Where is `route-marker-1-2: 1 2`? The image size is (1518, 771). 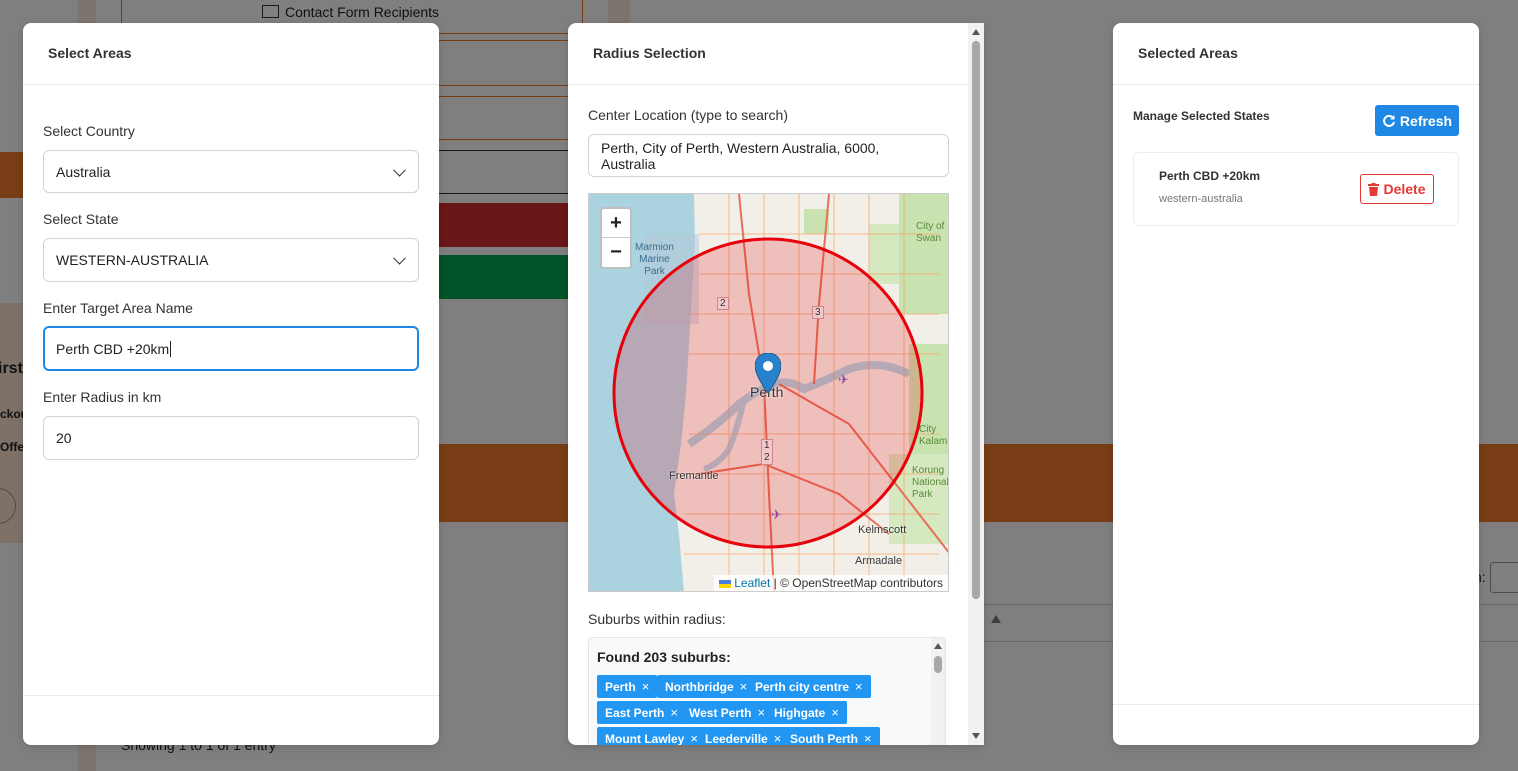 route-marker-1-2: 1 2 is located at coordinates (767, 452).